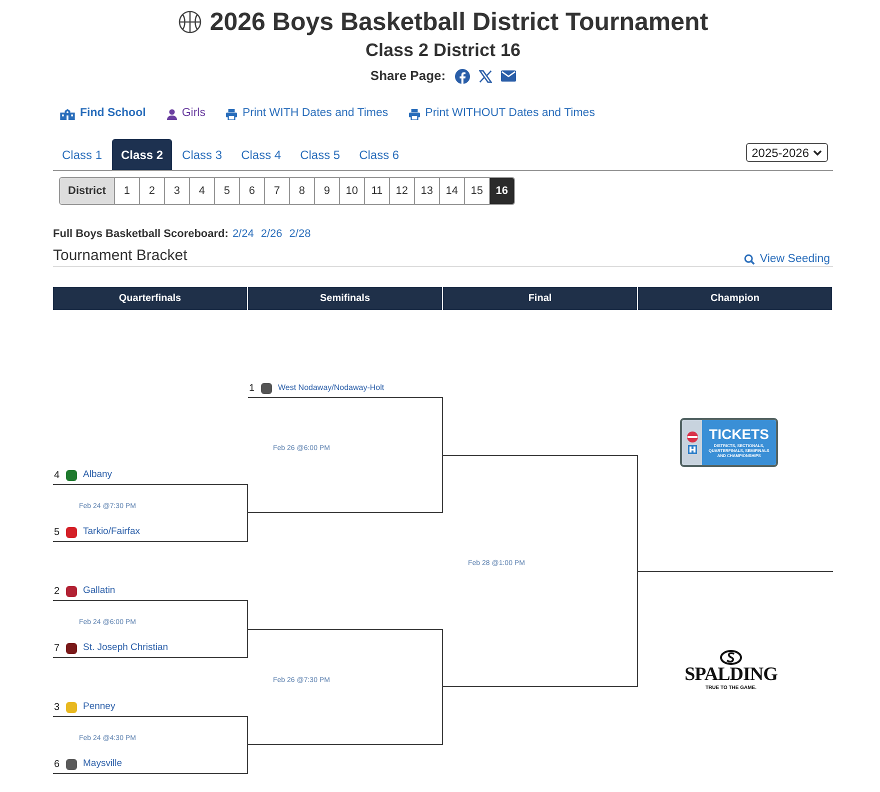 This screenshot has width=880, height=792. I want to click on page-title: 2026 Boys Basketball District Tournament, so click(459, 22).